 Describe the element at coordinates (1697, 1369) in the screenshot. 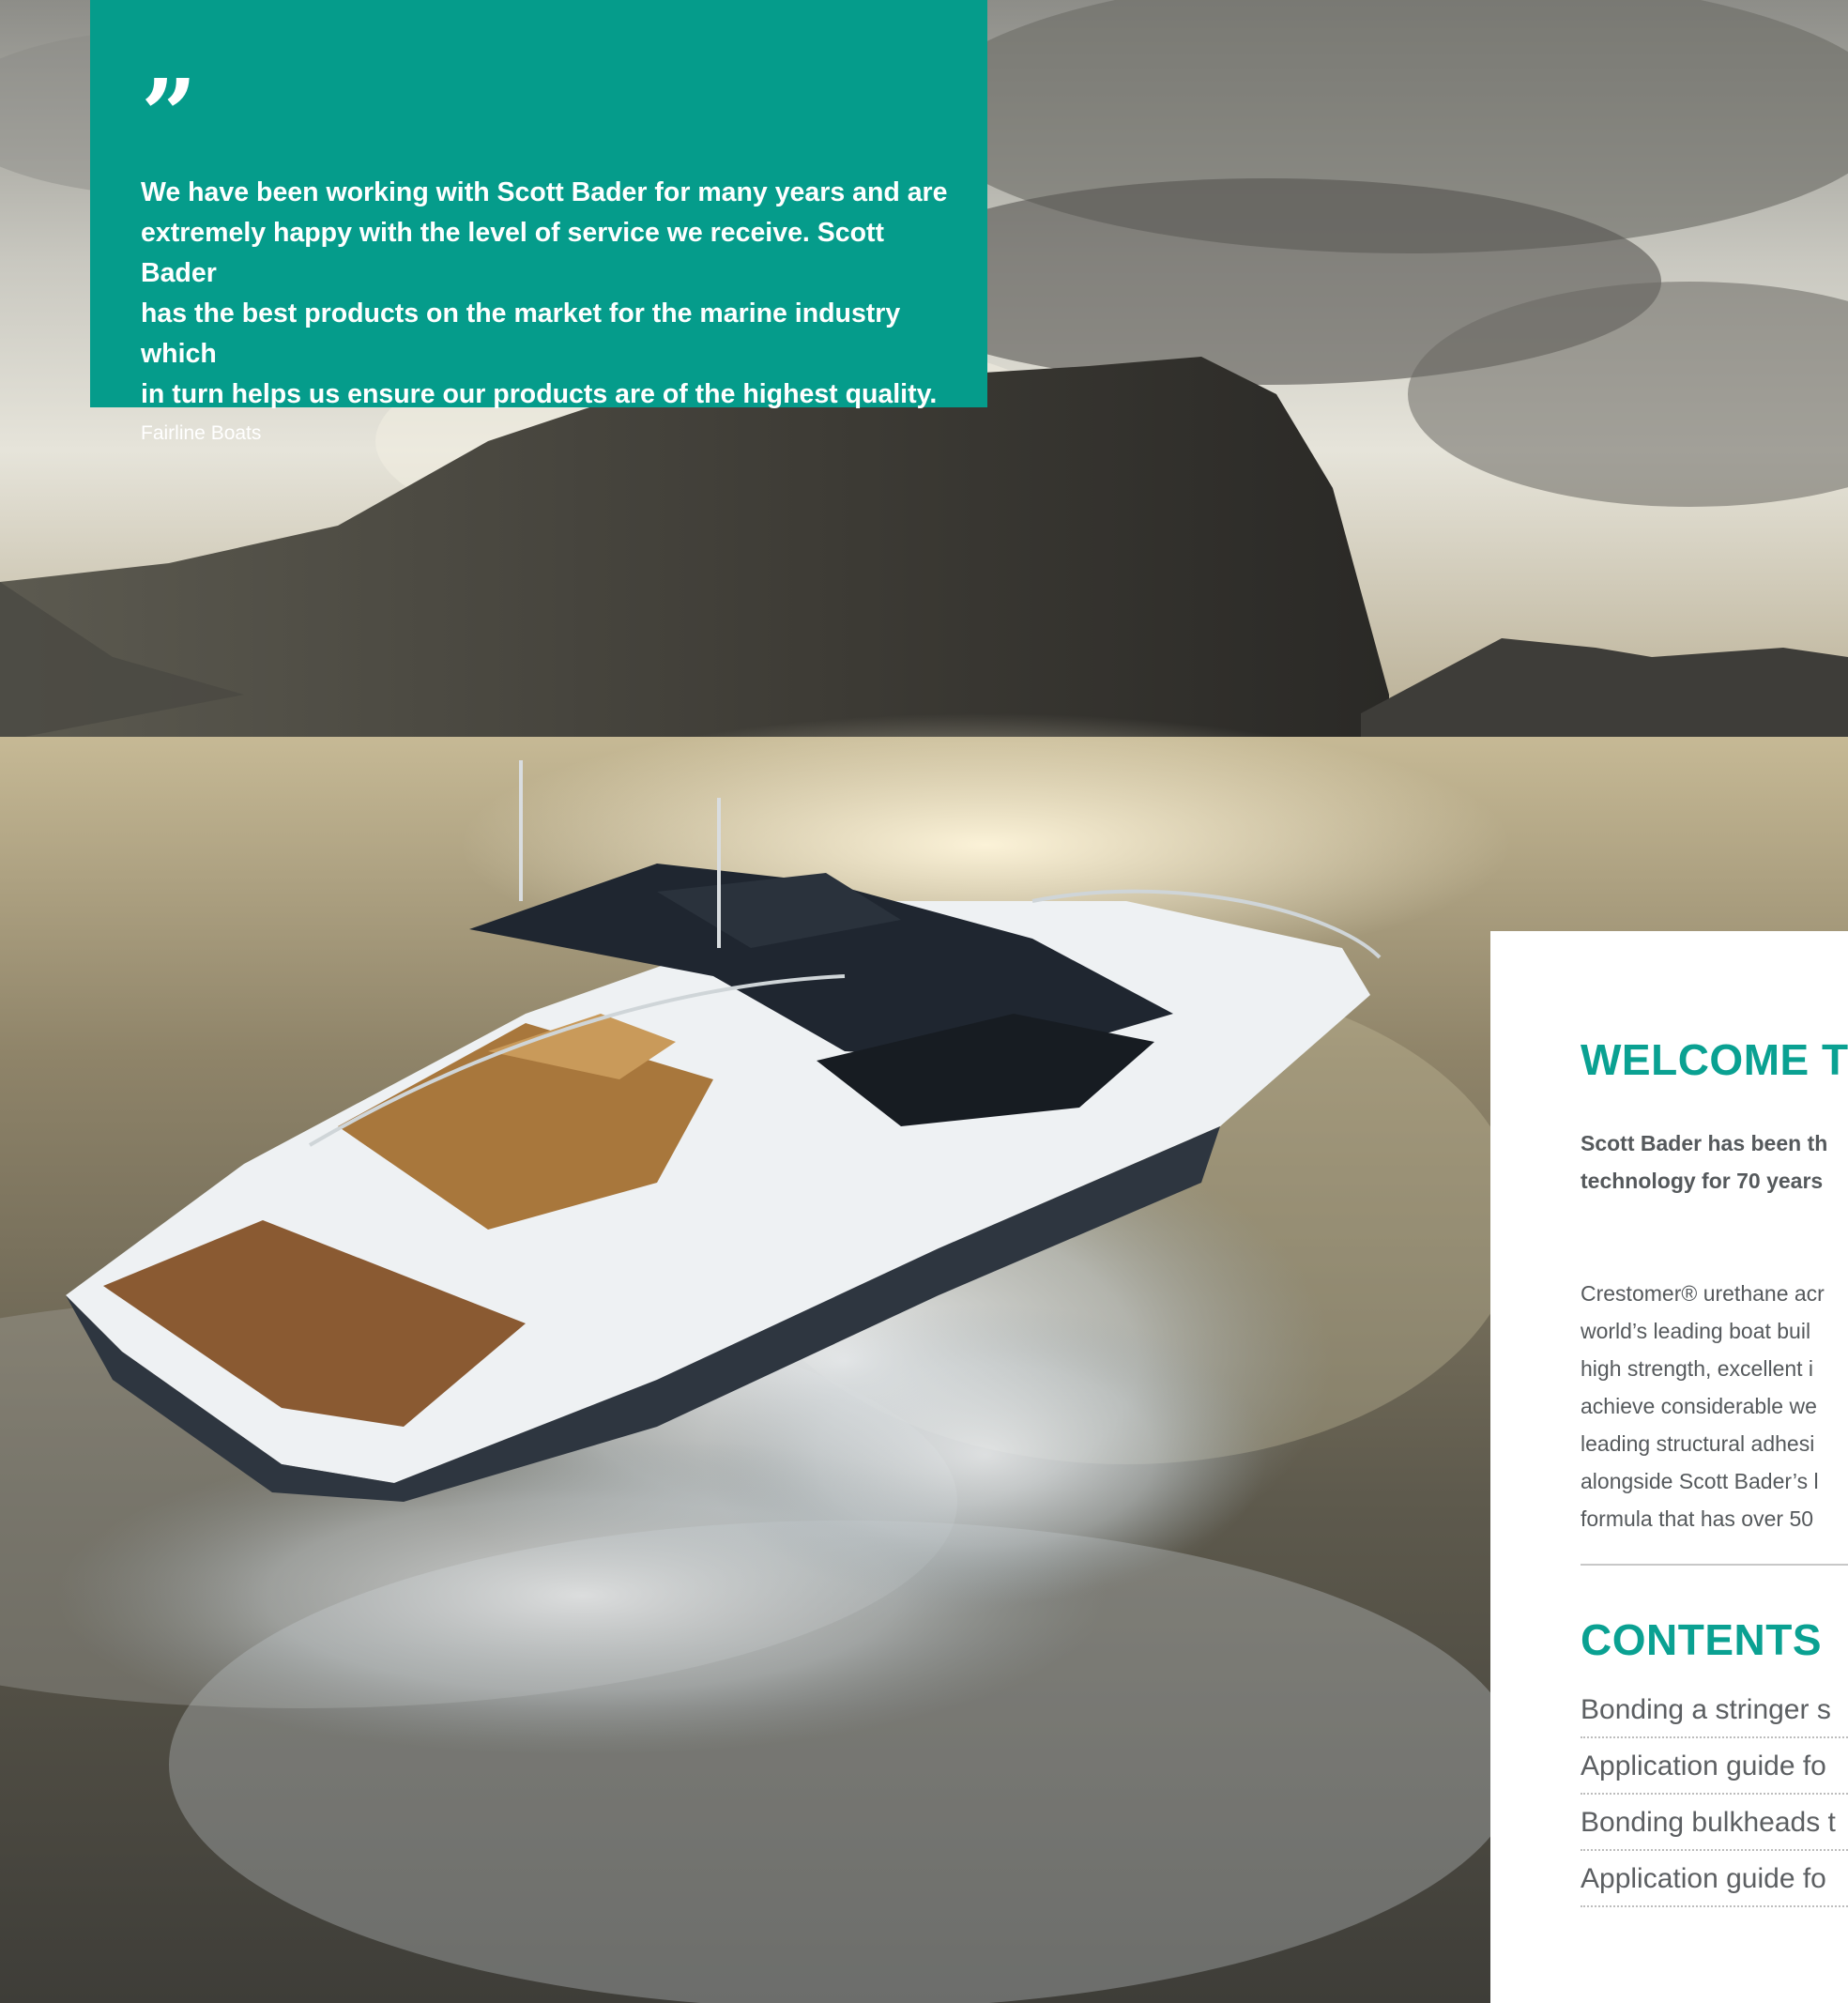

I see `welcome-body-line: high strength, excellent i` at that location.